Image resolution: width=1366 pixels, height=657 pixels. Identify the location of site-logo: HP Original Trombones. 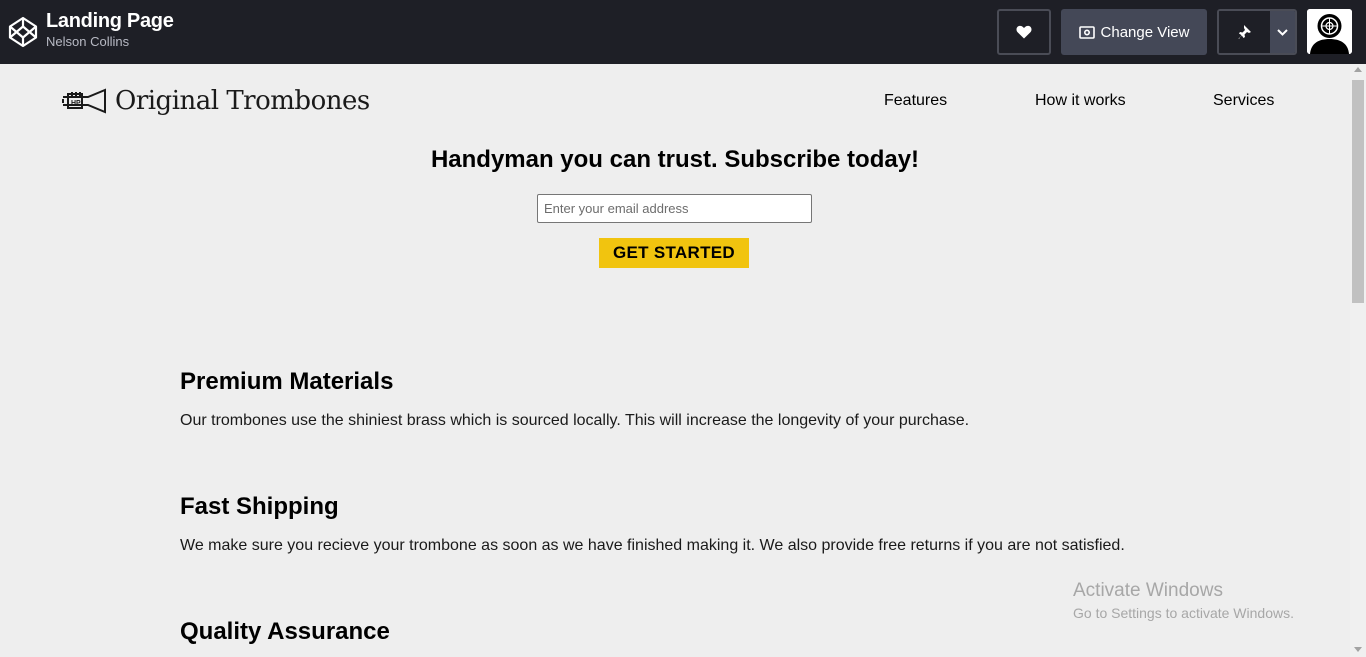
(216, 101).